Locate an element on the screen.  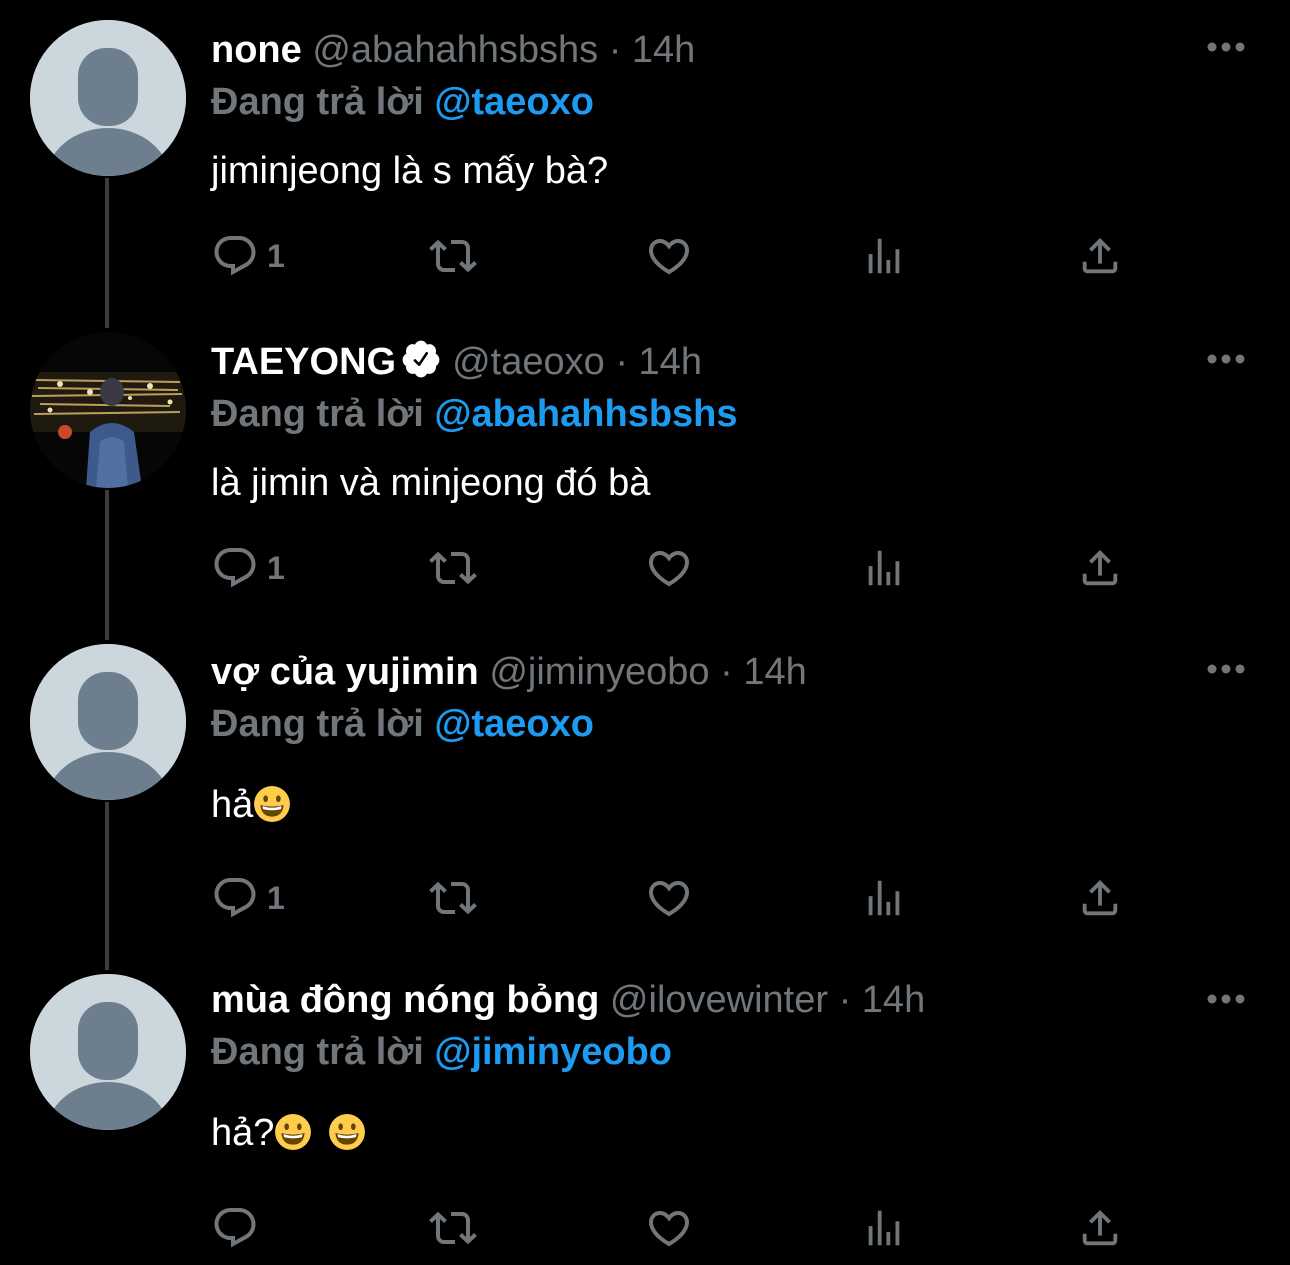
verified-badge-icon is located at coordinates (421, 359).